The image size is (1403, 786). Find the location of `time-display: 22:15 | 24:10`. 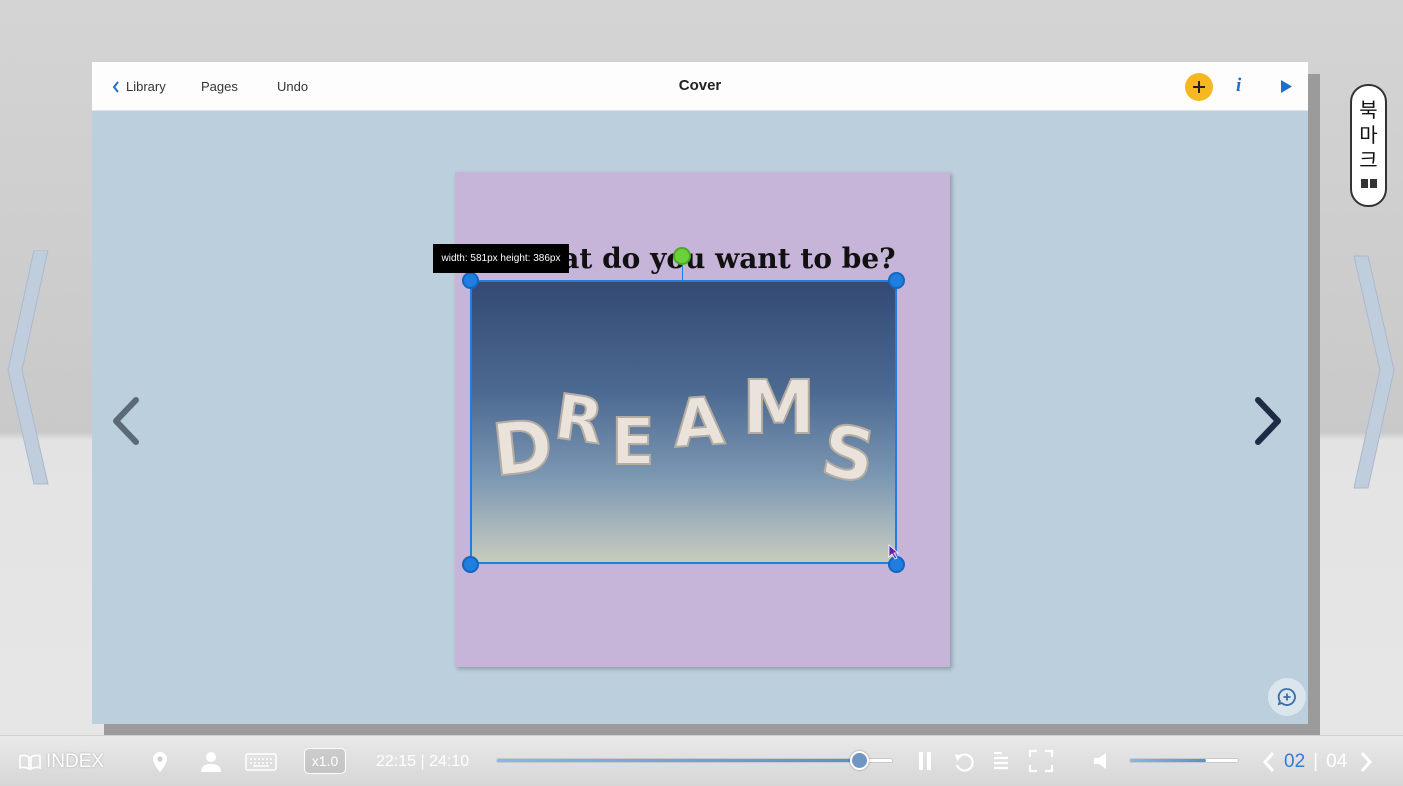

time-display: 22:15 | 24:10 is located at coordinates (423, 761).